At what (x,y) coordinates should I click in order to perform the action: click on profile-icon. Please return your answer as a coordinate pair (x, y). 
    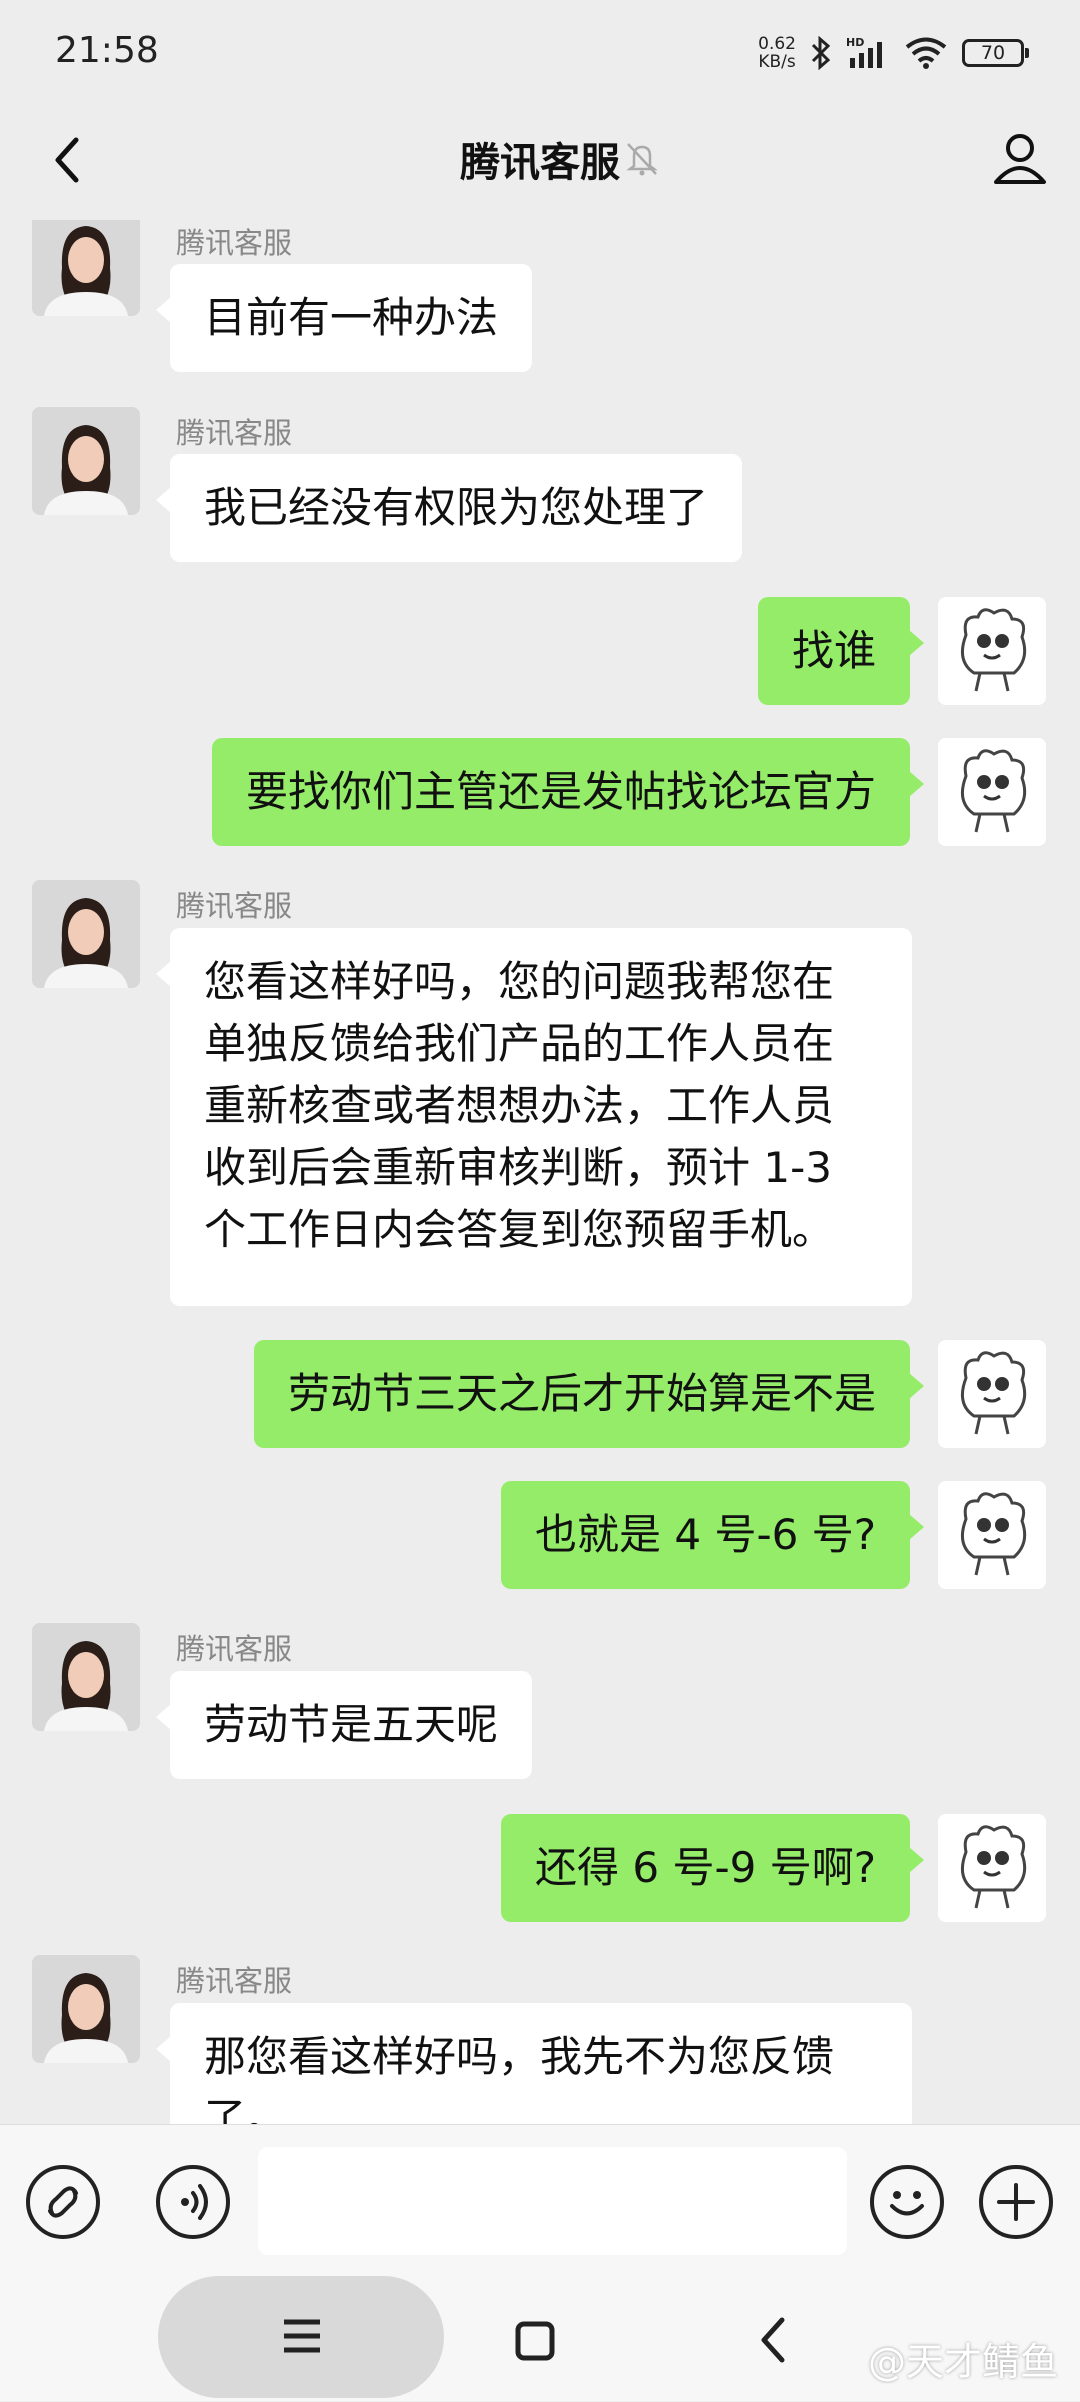
    Looking at the image, I should click on (1020, 158).